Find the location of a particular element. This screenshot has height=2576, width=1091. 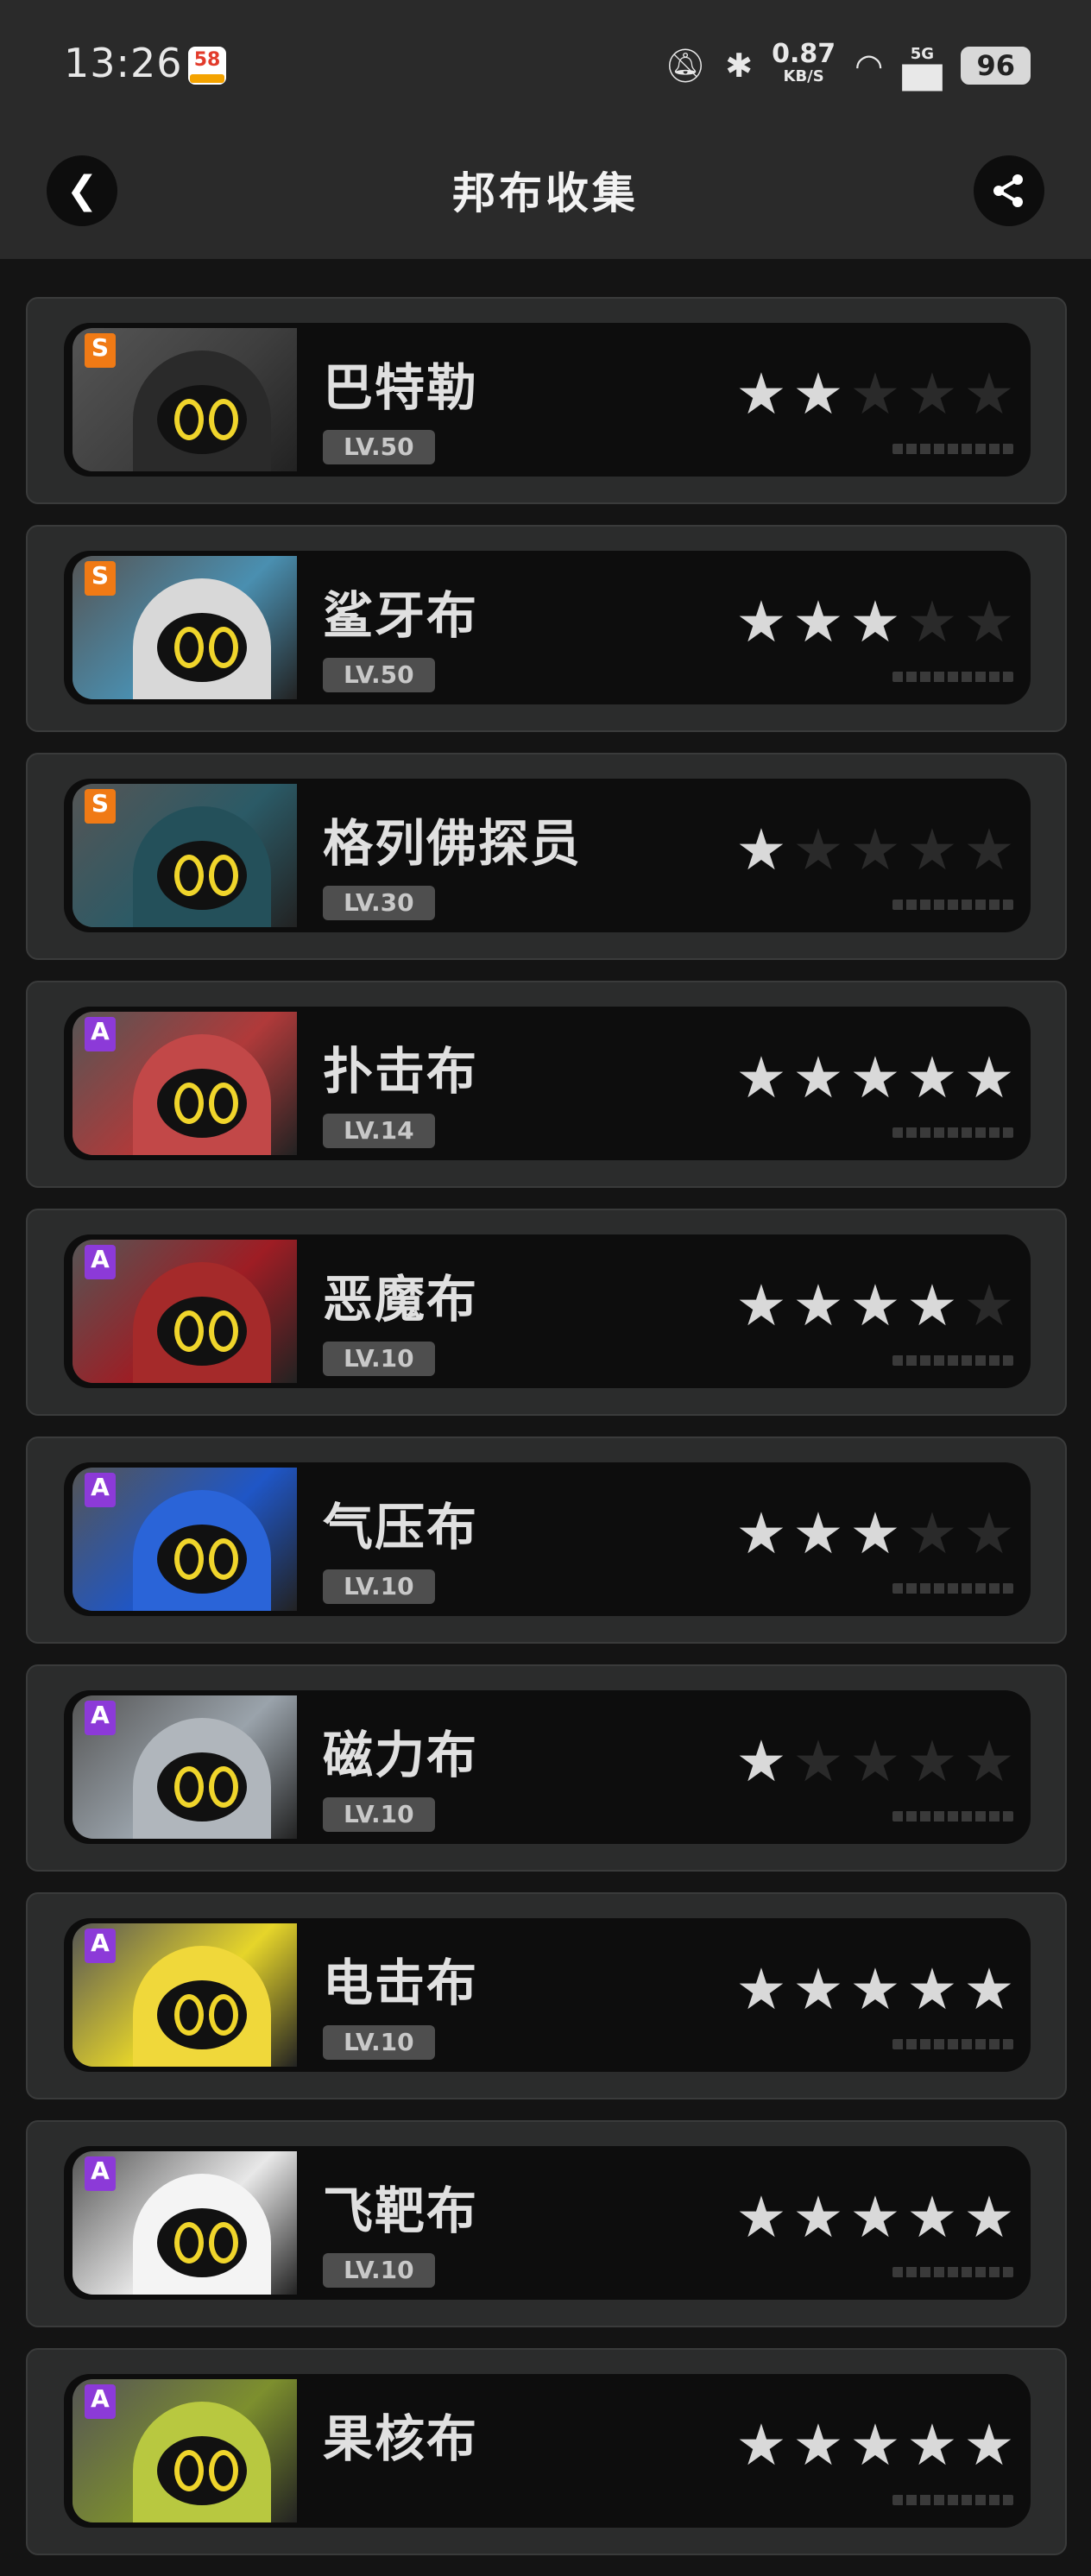

bangboo-card-inner: A 果核布 ★ ★ ★ ★ ★ is located at coordinates (548, 2451).